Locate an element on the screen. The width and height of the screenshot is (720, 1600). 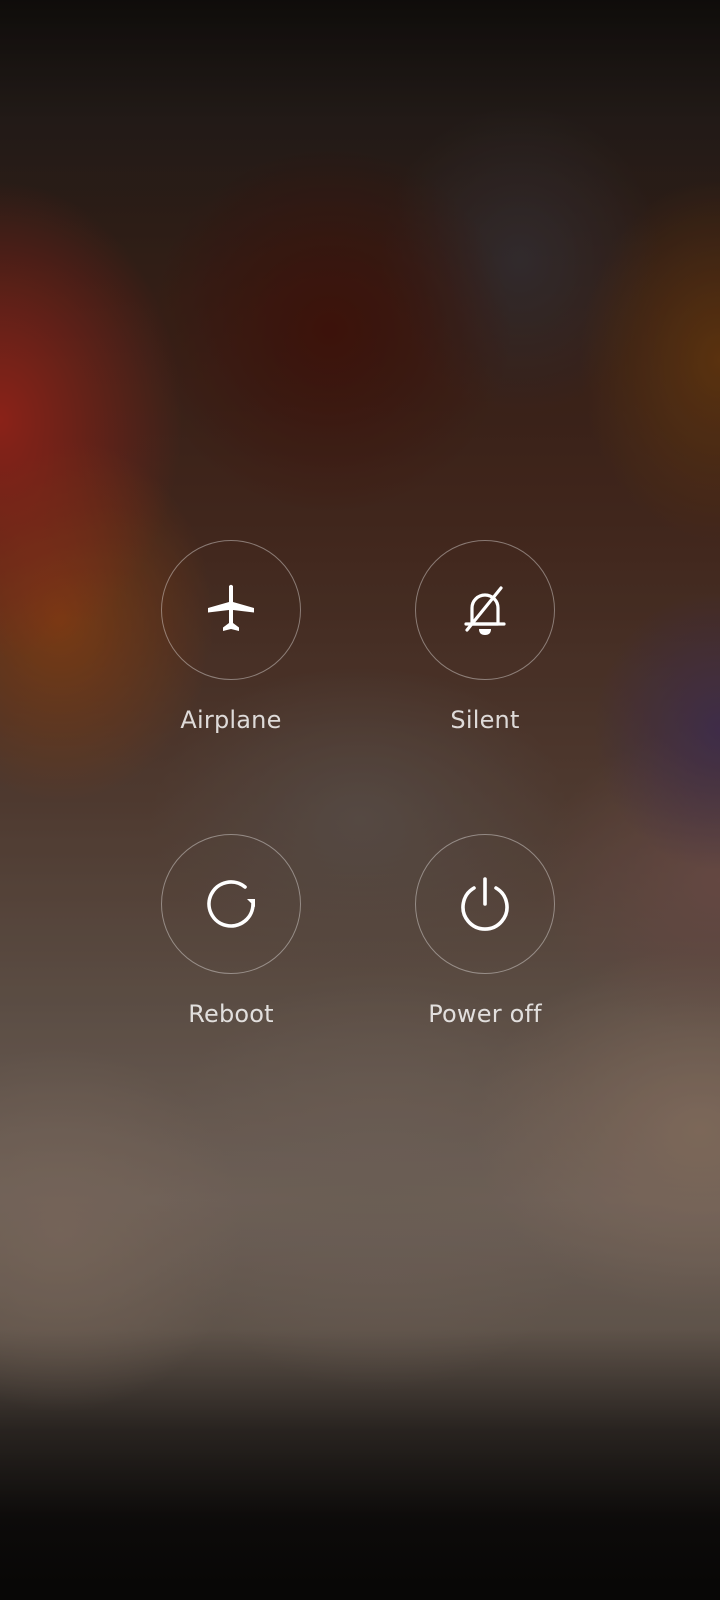
reboot-label: Reboot is located at coordinates (231, 1014).